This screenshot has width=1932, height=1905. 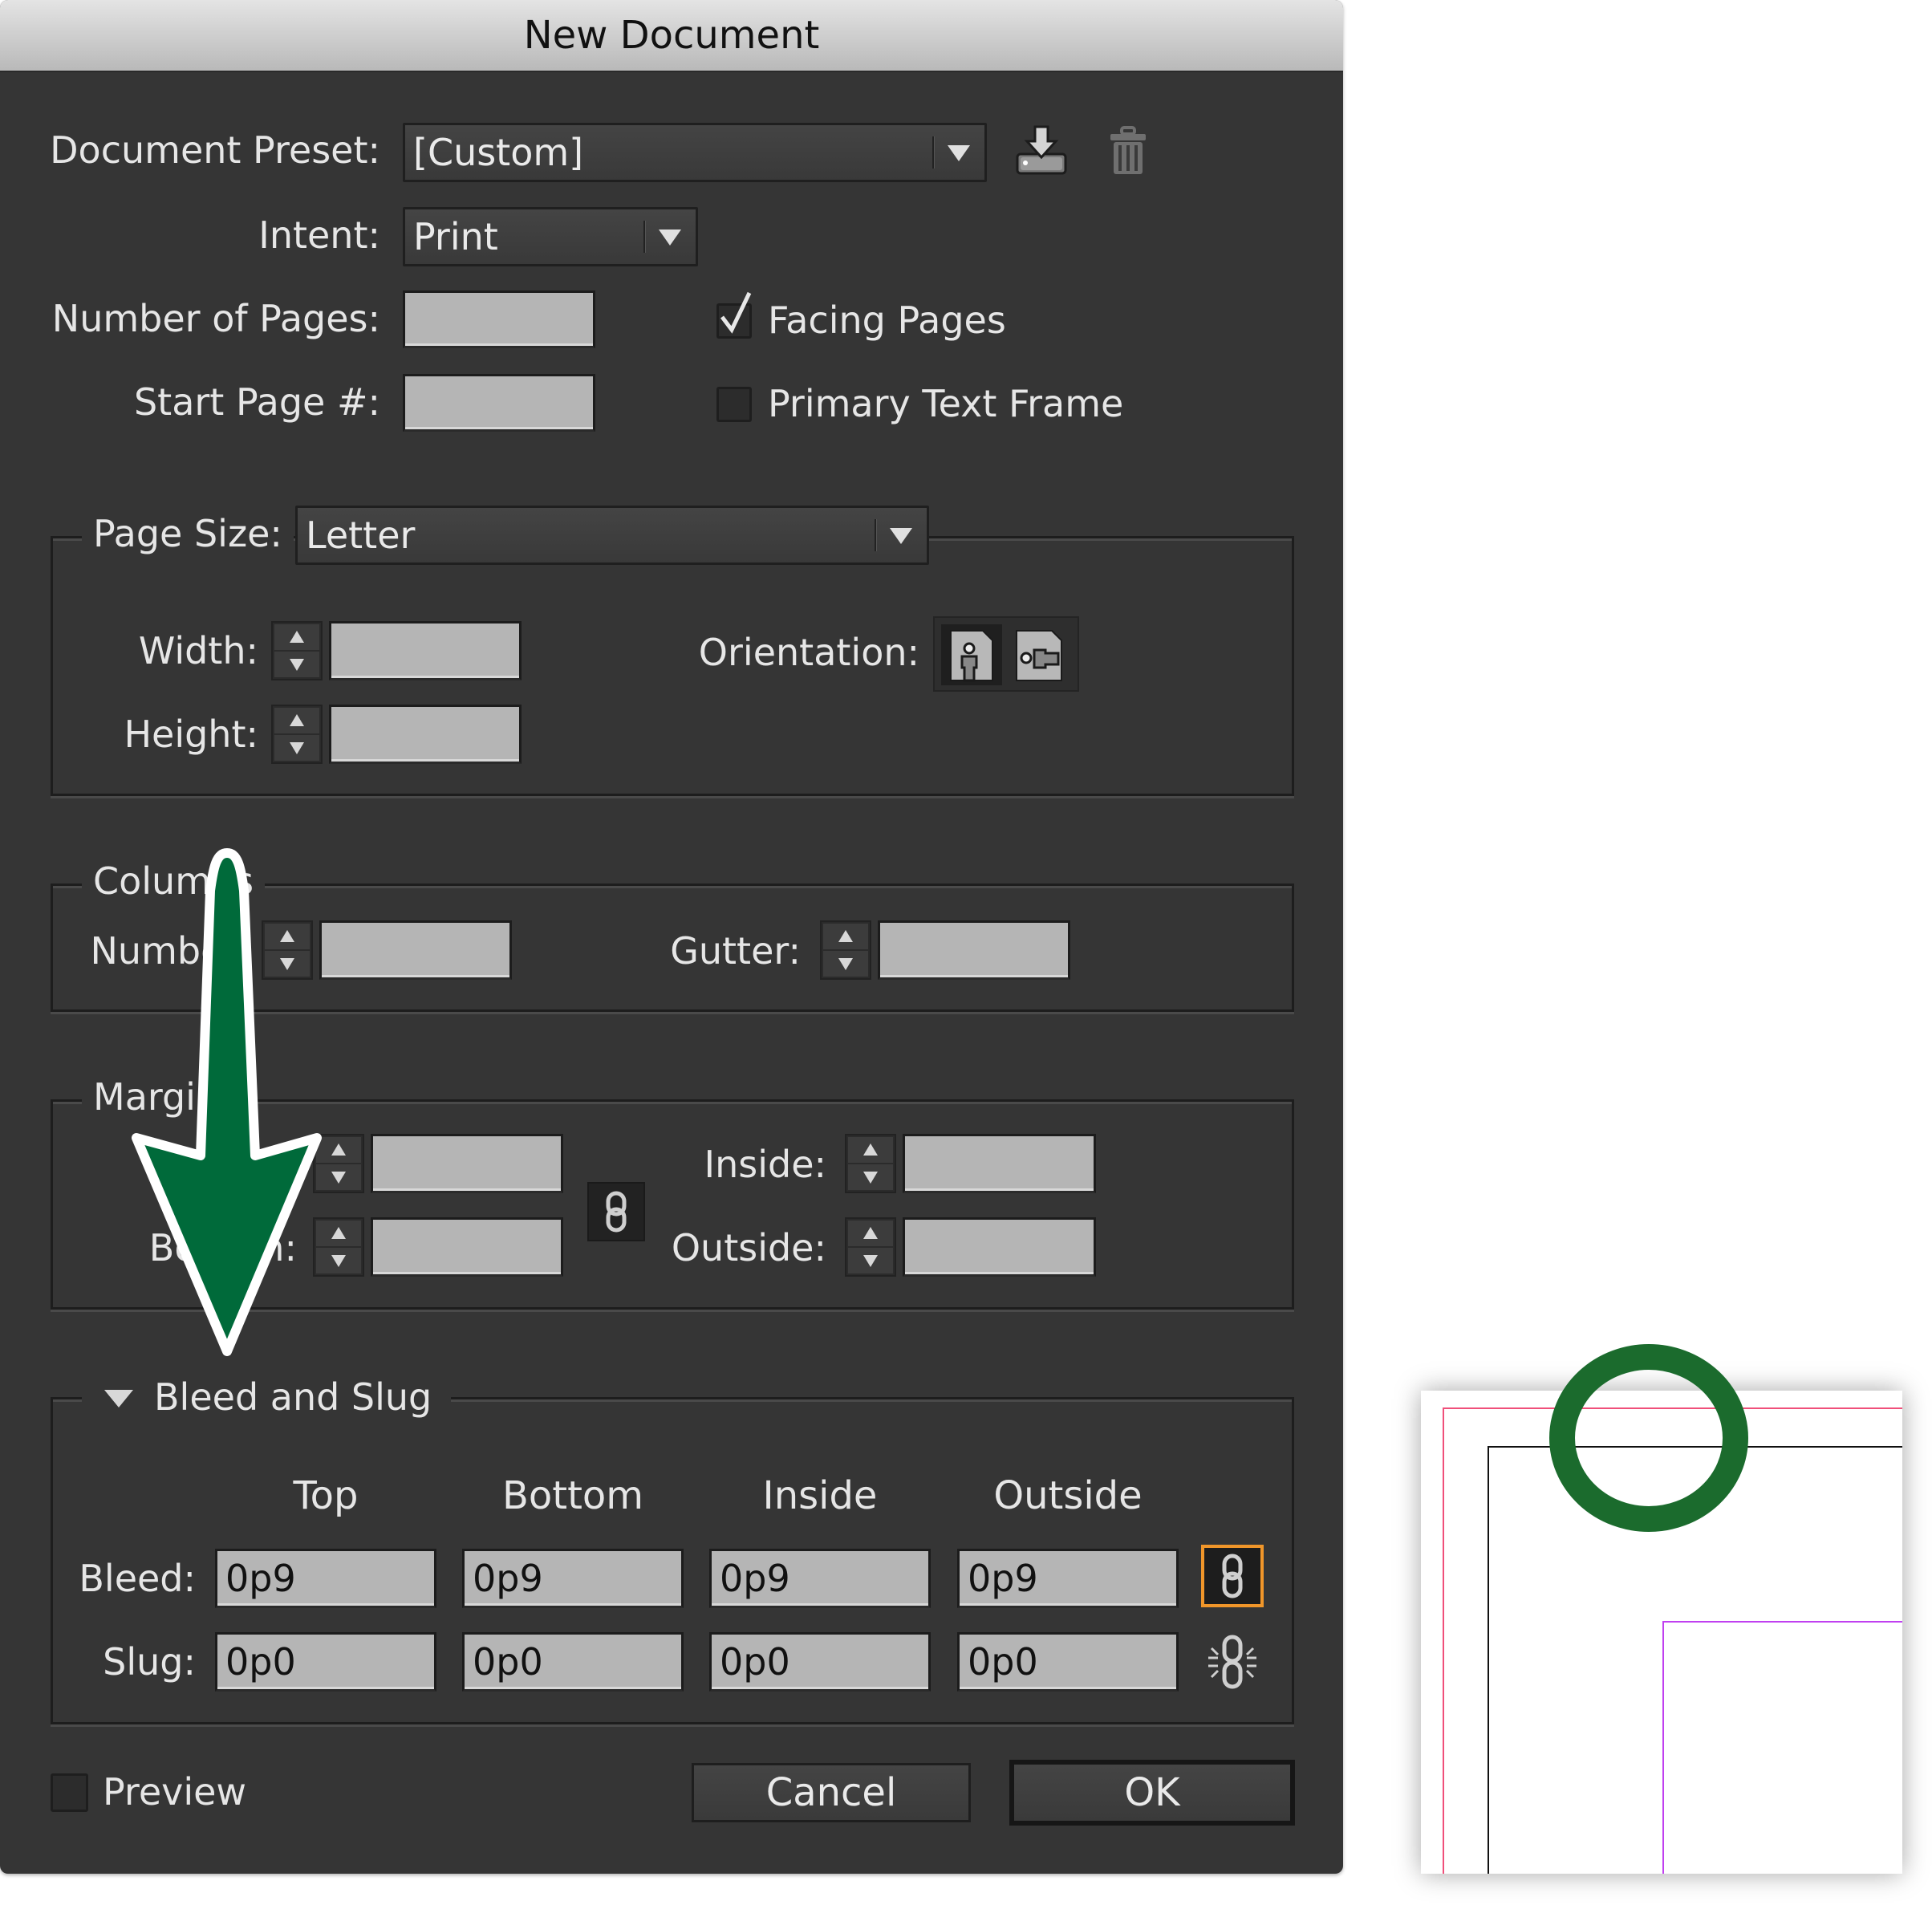 What do you see at coordinates (260, 1662) in the screenshot?
I see `slug-top-value: 0p0` at bounding box center [260, 1662].